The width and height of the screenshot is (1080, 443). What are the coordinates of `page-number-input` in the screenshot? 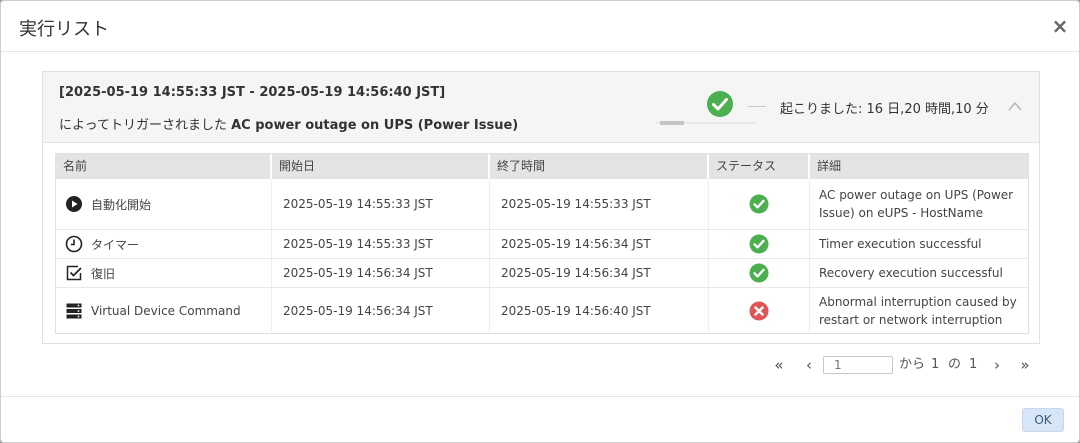 It's located at (858, 365).